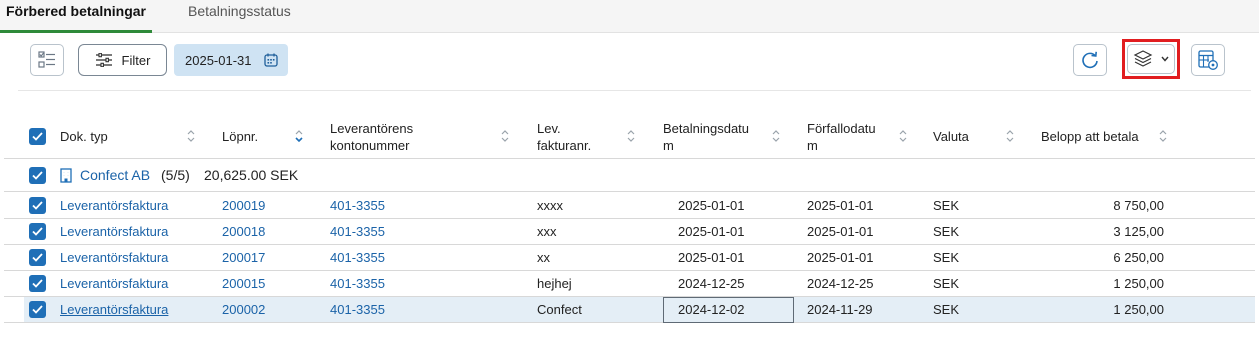  Describe the element at coordinates (243, 231) in the screenshot. I see `lopnr-link: 200018` at that location.